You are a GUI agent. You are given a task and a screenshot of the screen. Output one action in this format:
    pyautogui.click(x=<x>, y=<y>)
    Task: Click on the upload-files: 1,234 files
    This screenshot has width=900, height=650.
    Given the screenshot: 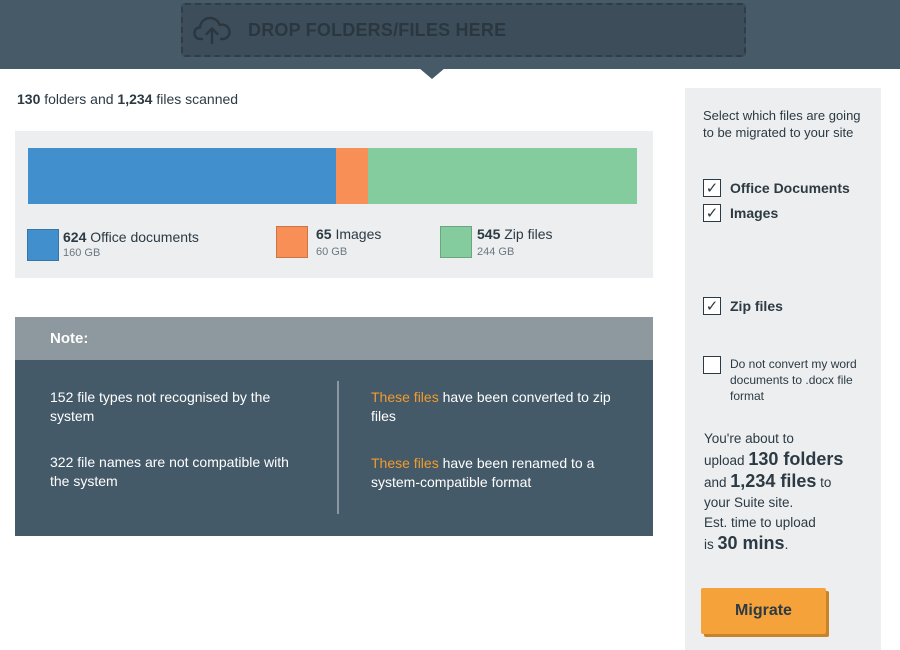 What is the action you would take?
    pyautogui.click(x=773, y=481)
    